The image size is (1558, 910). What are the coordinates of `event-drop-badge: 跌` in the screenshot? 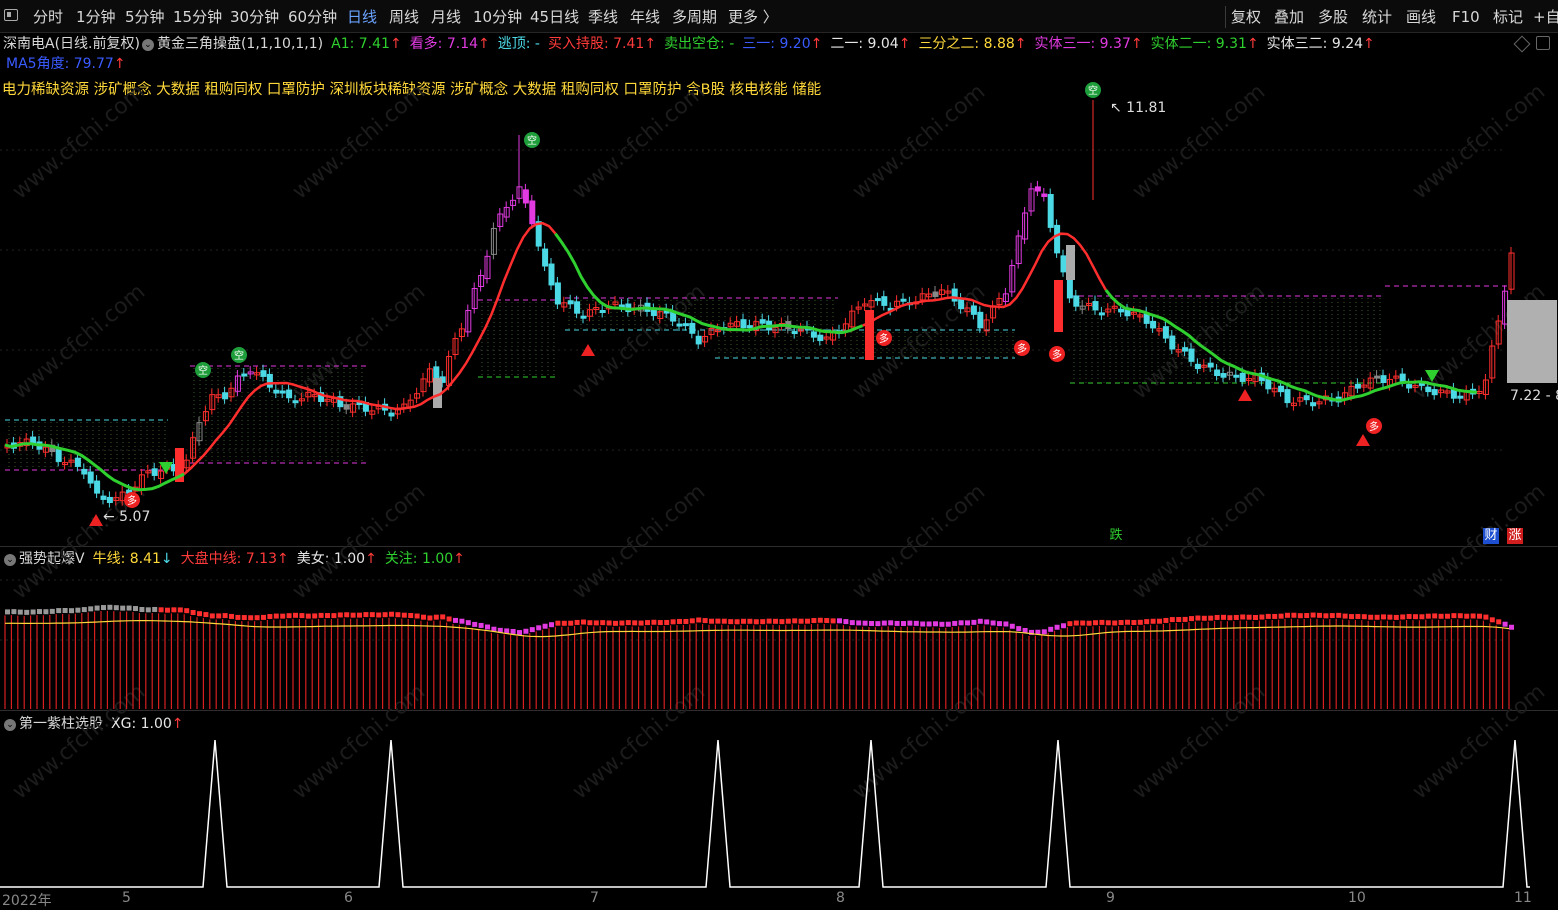 It's located at (1116, 536).